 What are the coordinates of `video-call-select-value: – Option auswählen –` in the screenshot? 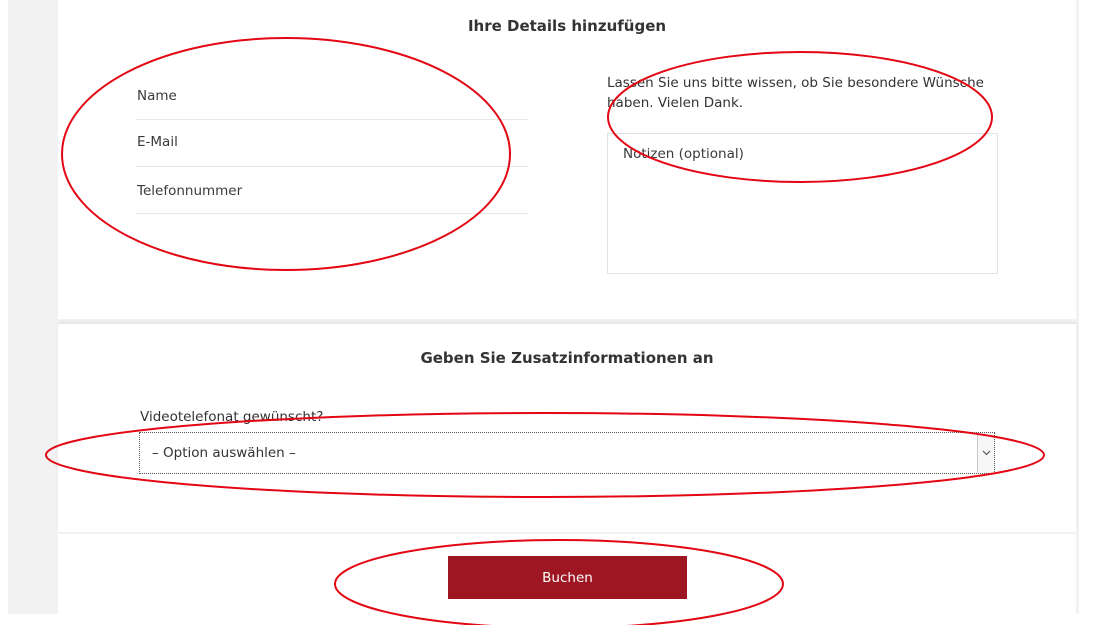 It's located at (224, 453).